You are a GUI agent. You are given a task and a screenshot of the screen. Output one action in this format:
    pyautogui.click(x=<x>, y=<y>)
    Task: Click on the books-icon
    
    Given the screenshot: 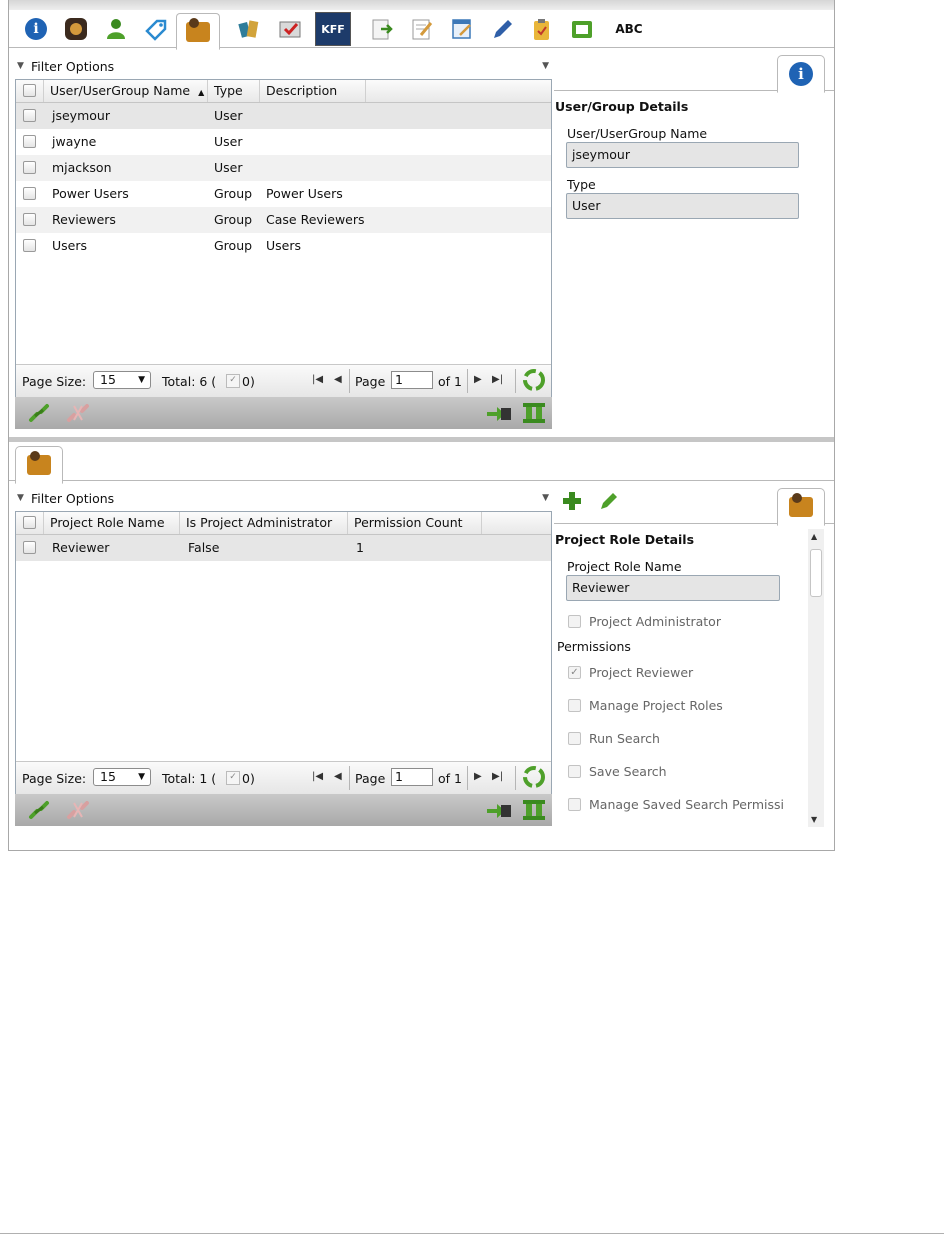 What is the action you would take?
    pyautogui.click(x=250, y=29)
    